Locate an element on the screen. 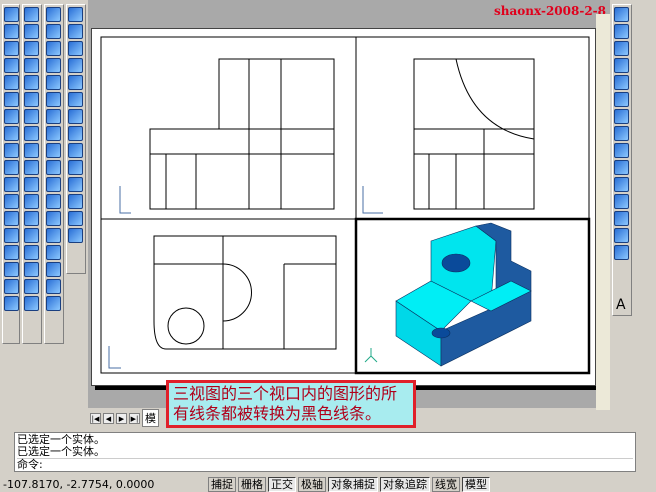 The height and width of the screenshot is (492, 656). command-window: 已选定一个实体。 已选定一个实体。 命令: is located at coordinates (325, 452).